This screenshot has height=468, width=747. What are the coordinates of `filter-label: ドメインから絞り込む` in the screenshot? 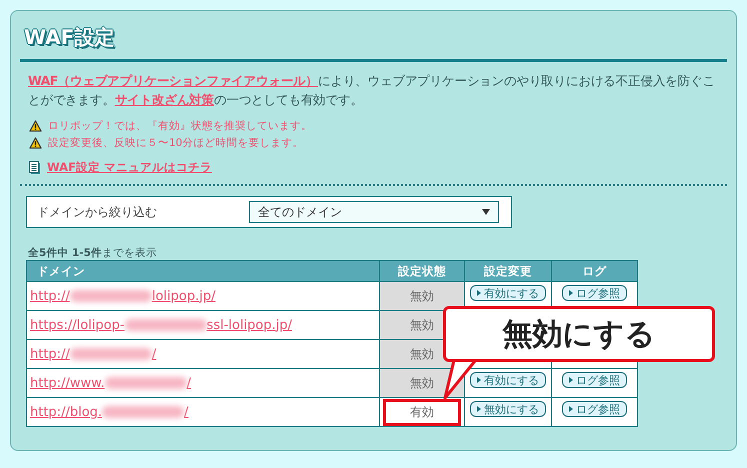 It's located at (97, 212).